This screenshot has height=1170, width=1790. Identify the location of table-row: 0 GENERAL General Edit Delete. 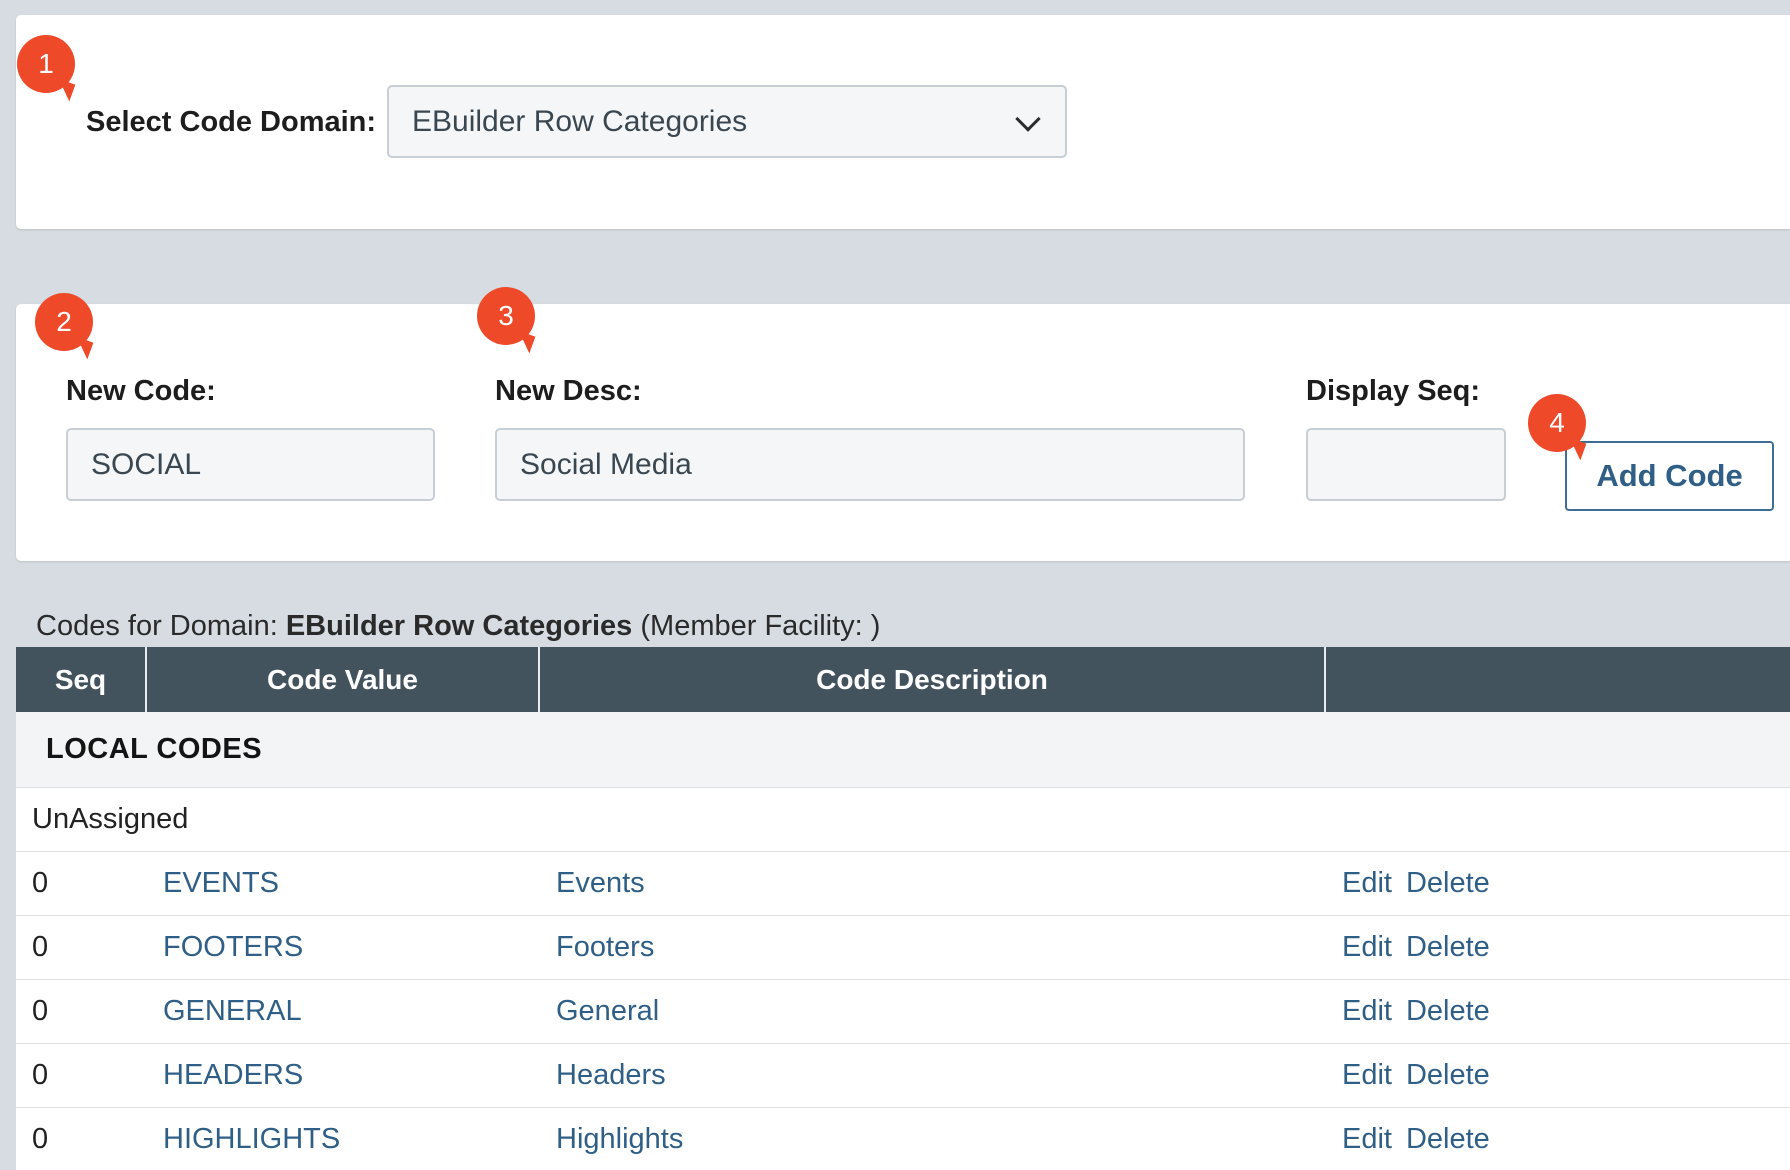
(903, 1012).